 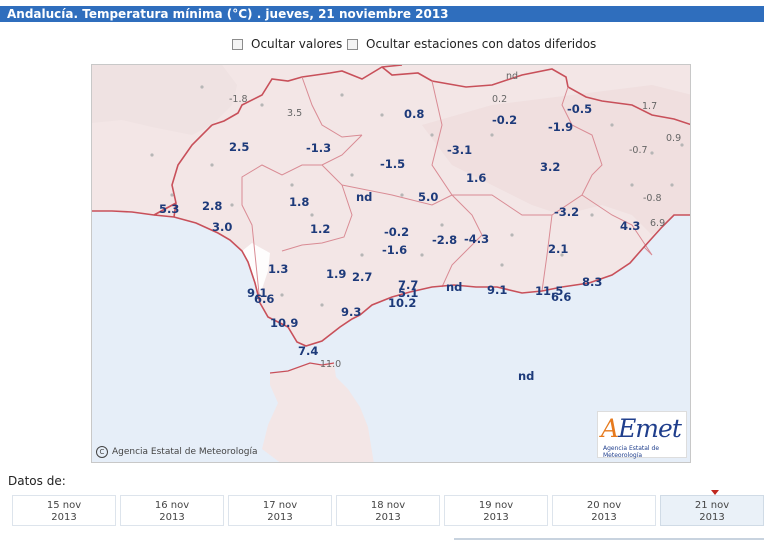 What do you see at coordinates (712, 505) in the screenshot?
I see `day-date: 21 nov` at bounding box center [712, 505].